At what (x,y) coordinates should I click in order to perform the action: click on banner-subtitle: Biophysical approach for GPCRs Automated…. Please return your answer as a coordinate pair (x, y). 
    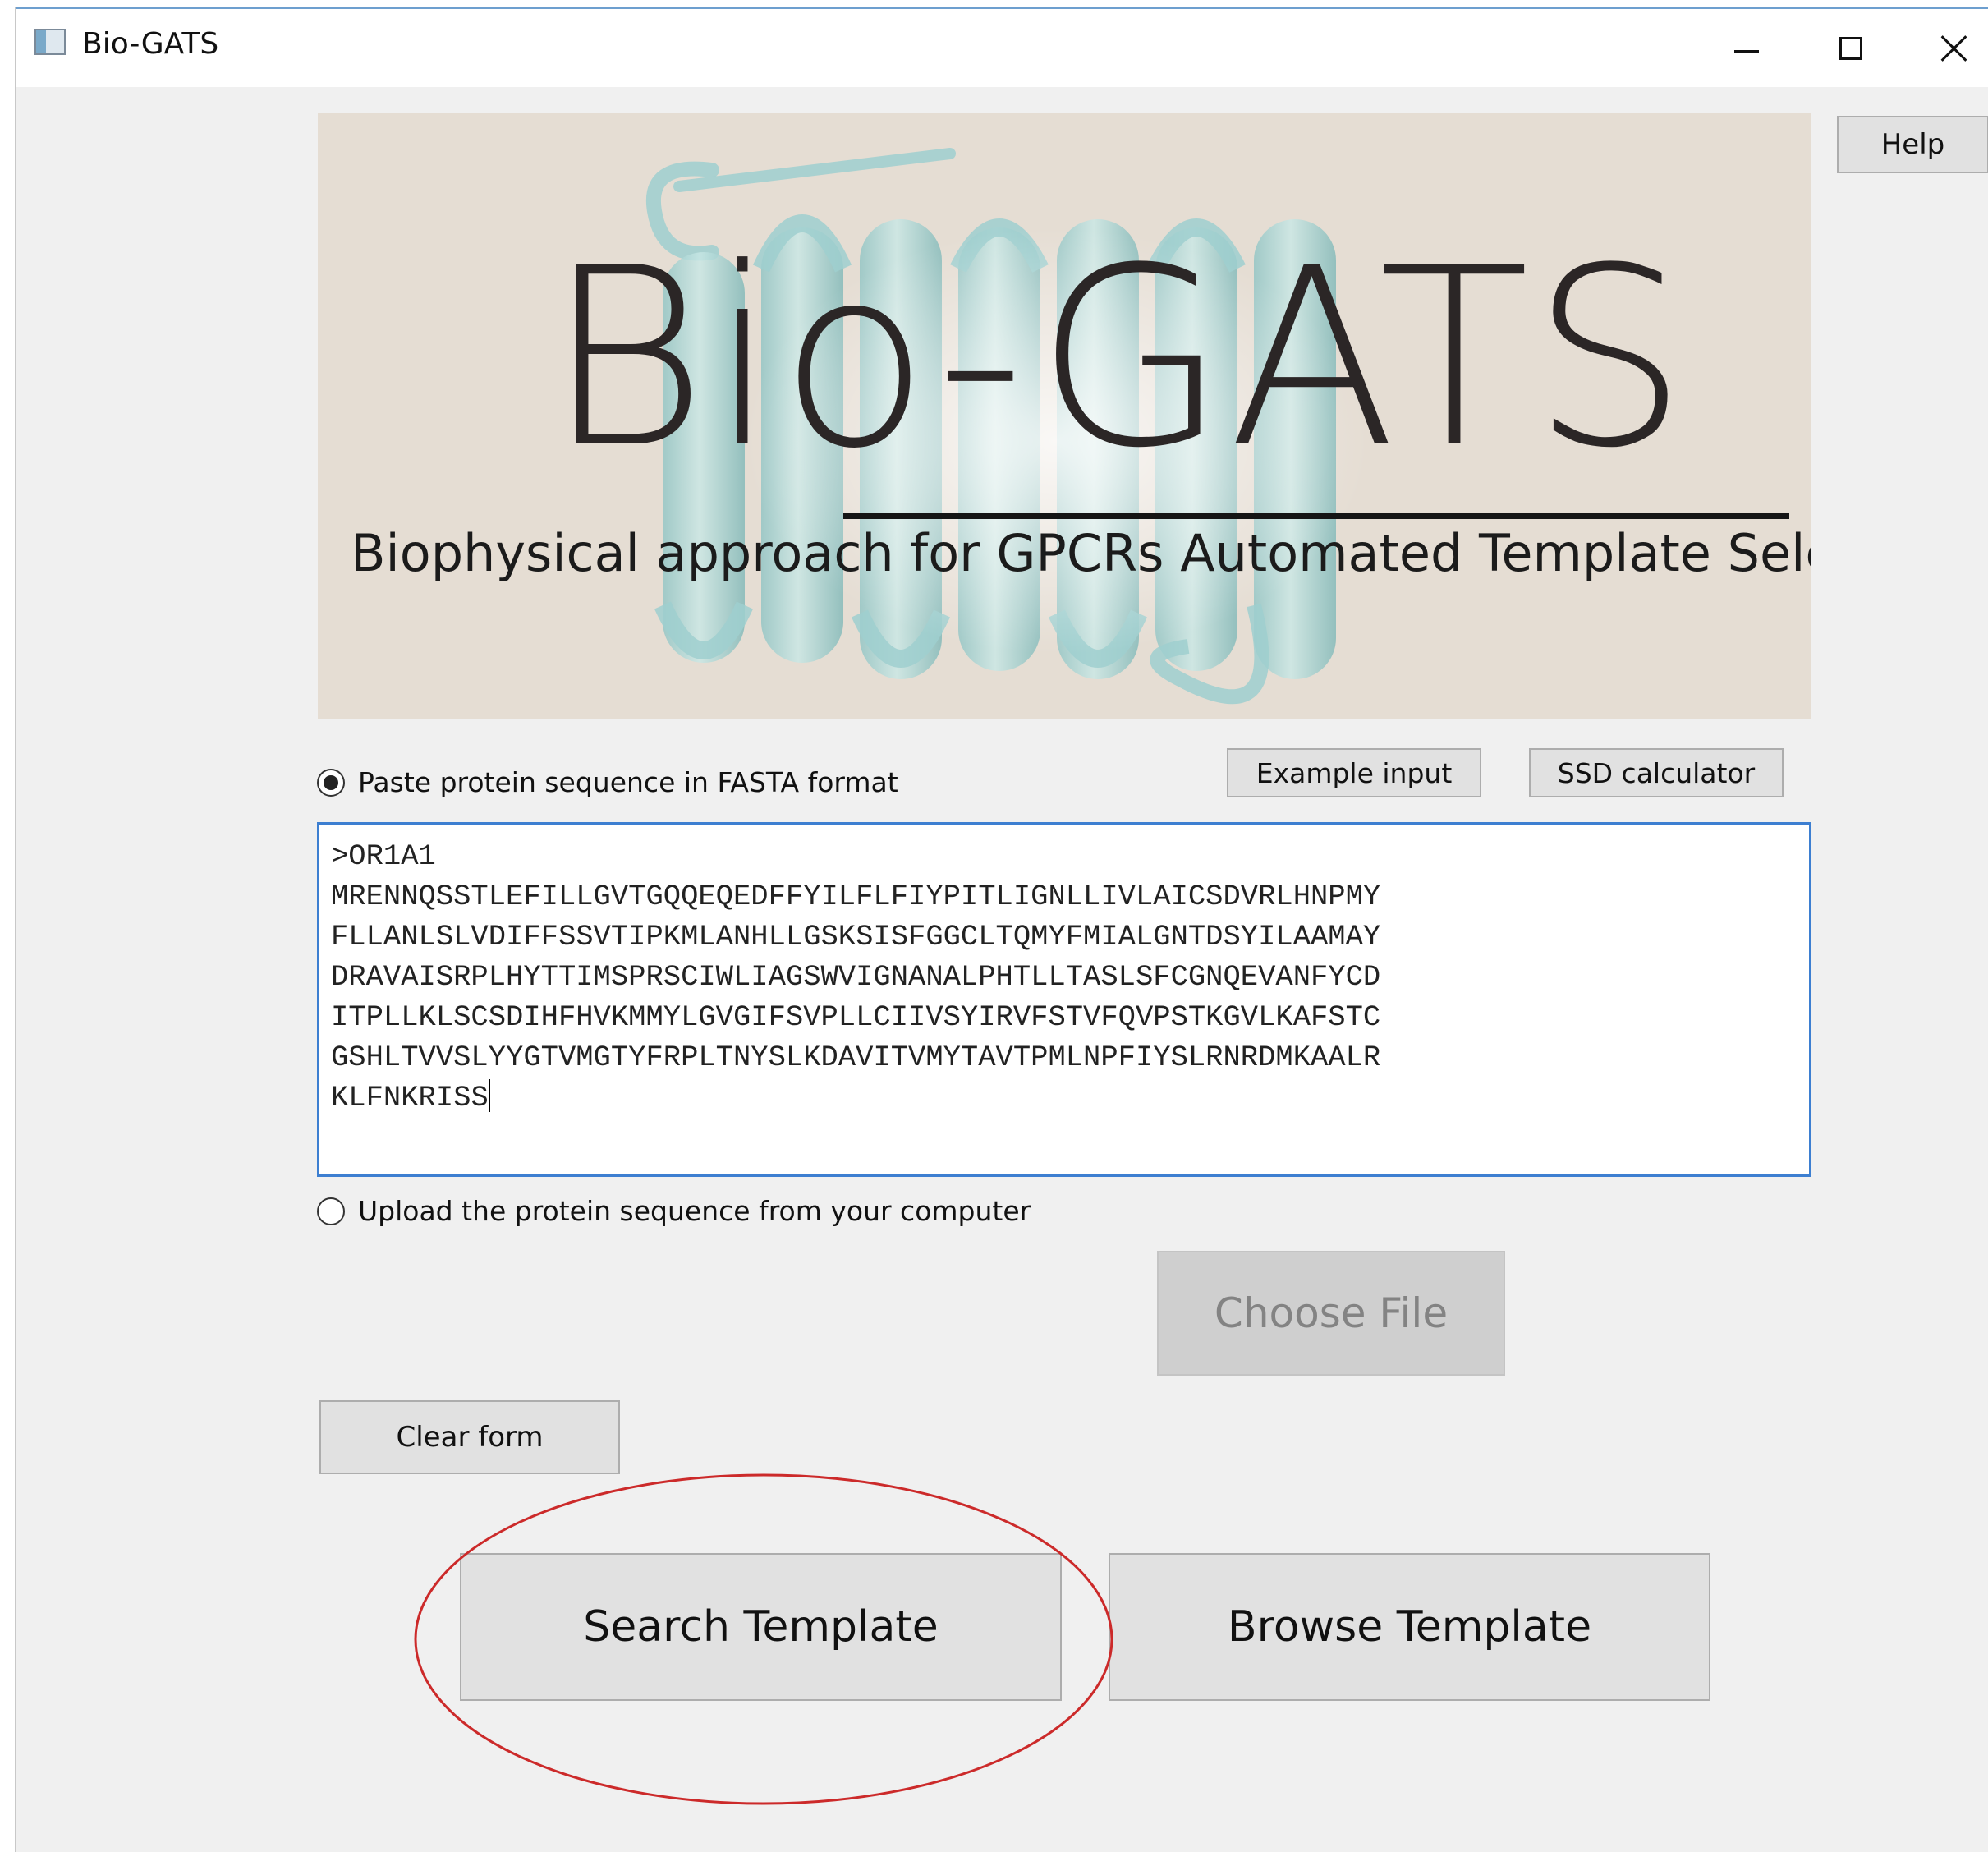
    Looking at the image, I should click on (1081, 553).